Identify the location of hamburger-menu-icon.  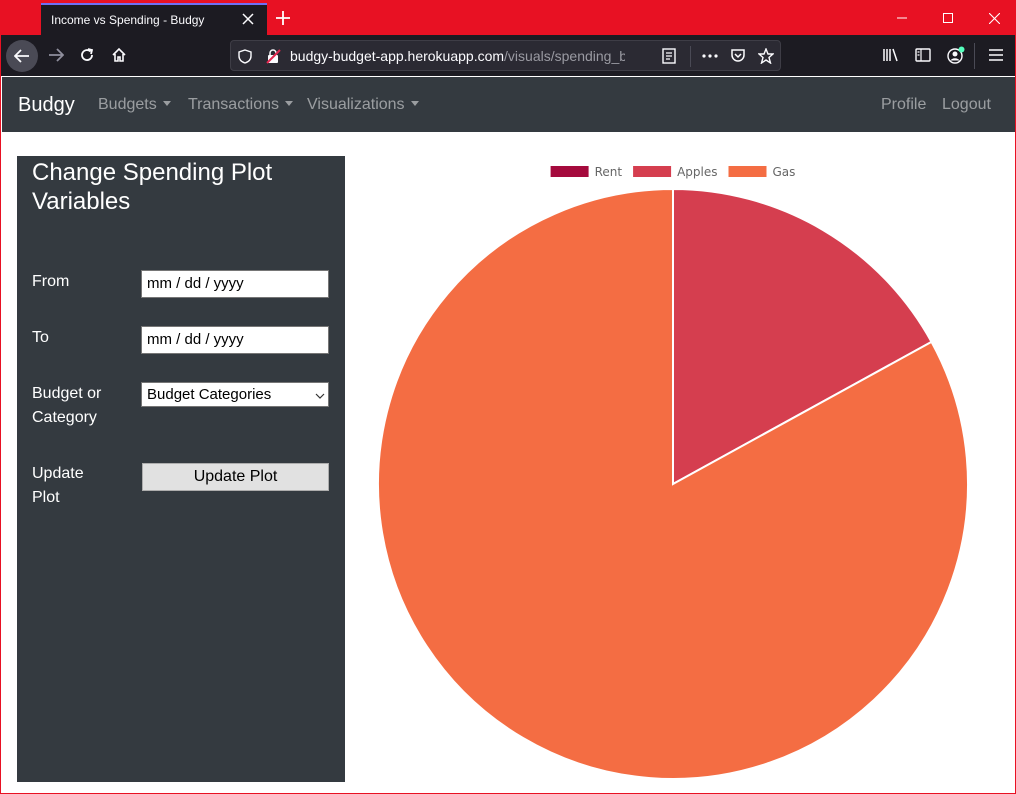
(996, 55).